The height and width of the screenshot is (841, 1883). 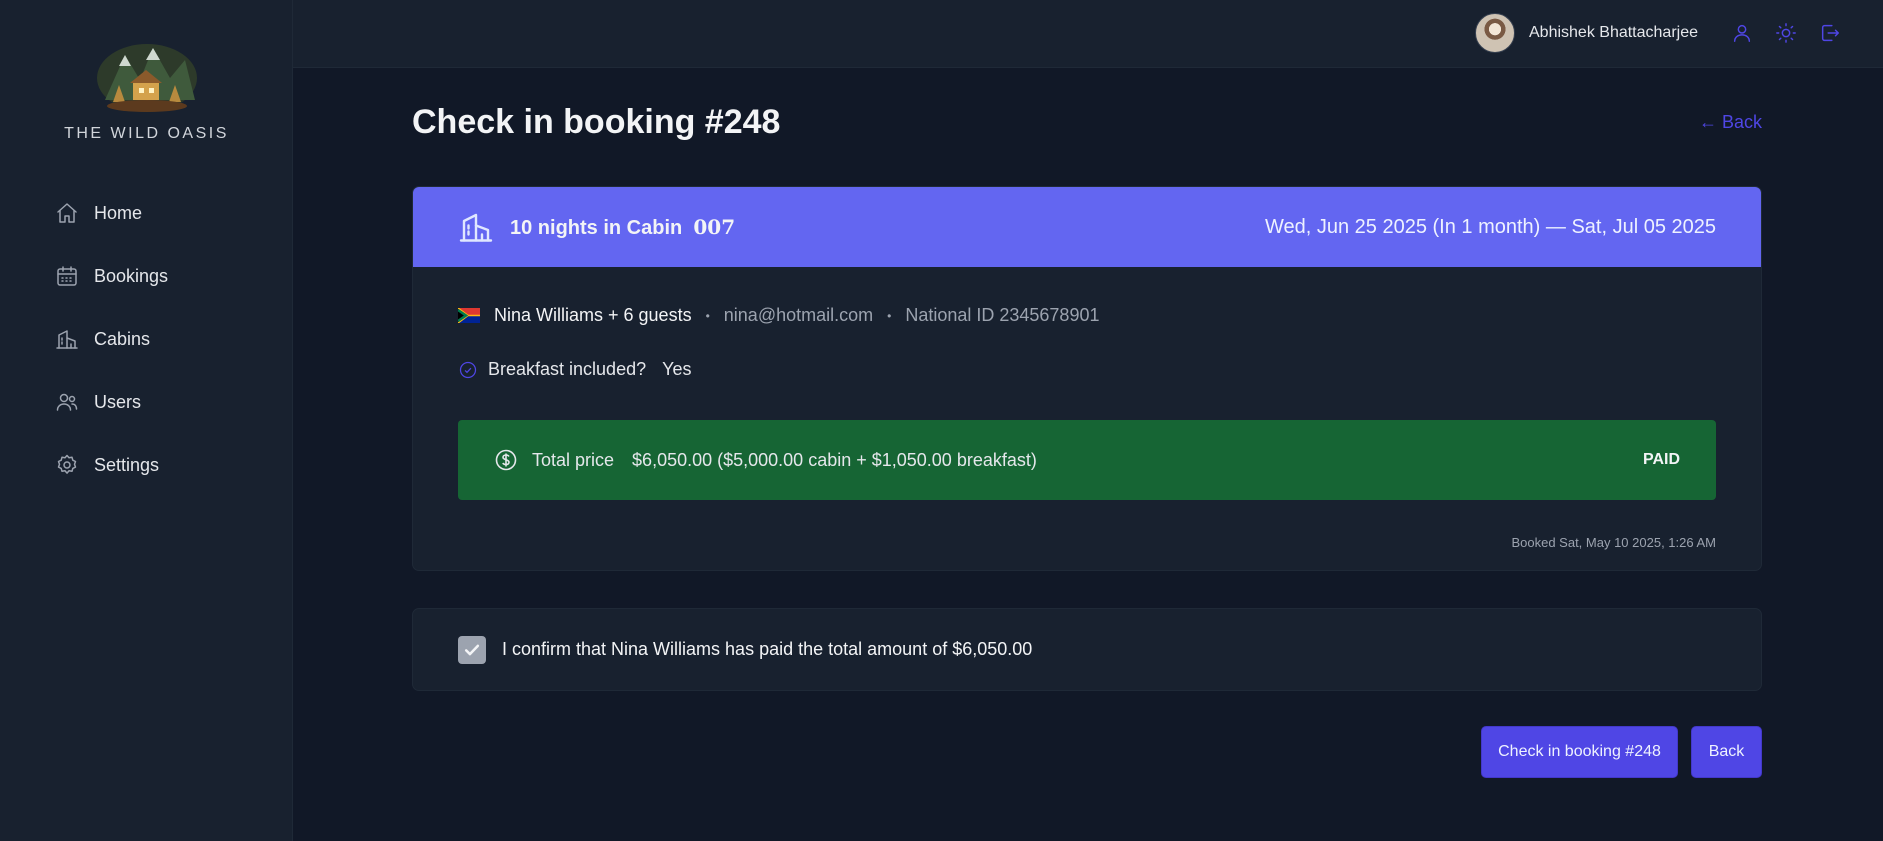 I want to click on nights-text: 10 nights in Cabin, so click(x=596, y=227).